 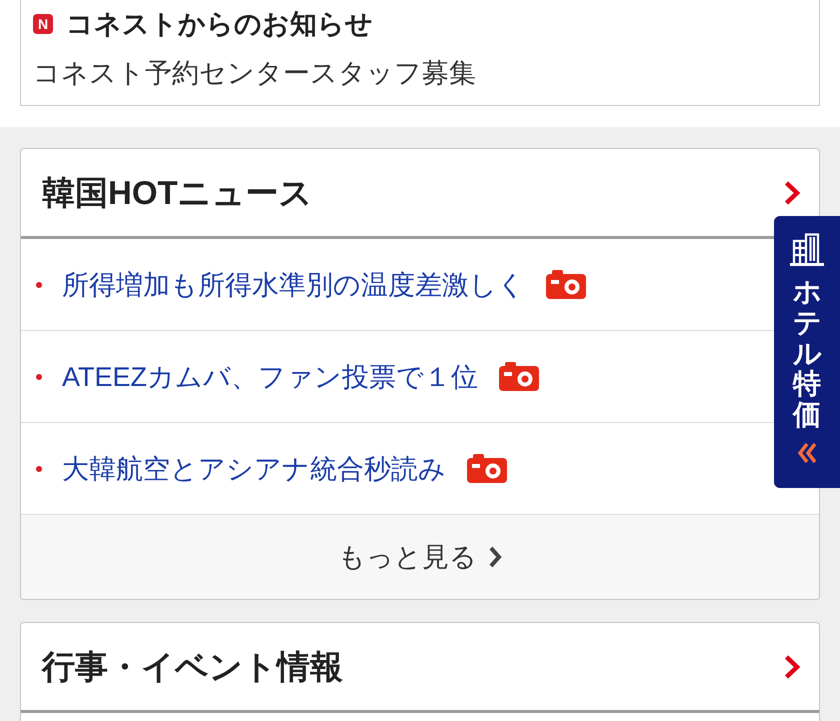 What do you see at coordinates (293, 285) in the screenshot?
I see `news-link: 所得増加も所得水準別の温度差激しく` at bounding box center [293, 285].